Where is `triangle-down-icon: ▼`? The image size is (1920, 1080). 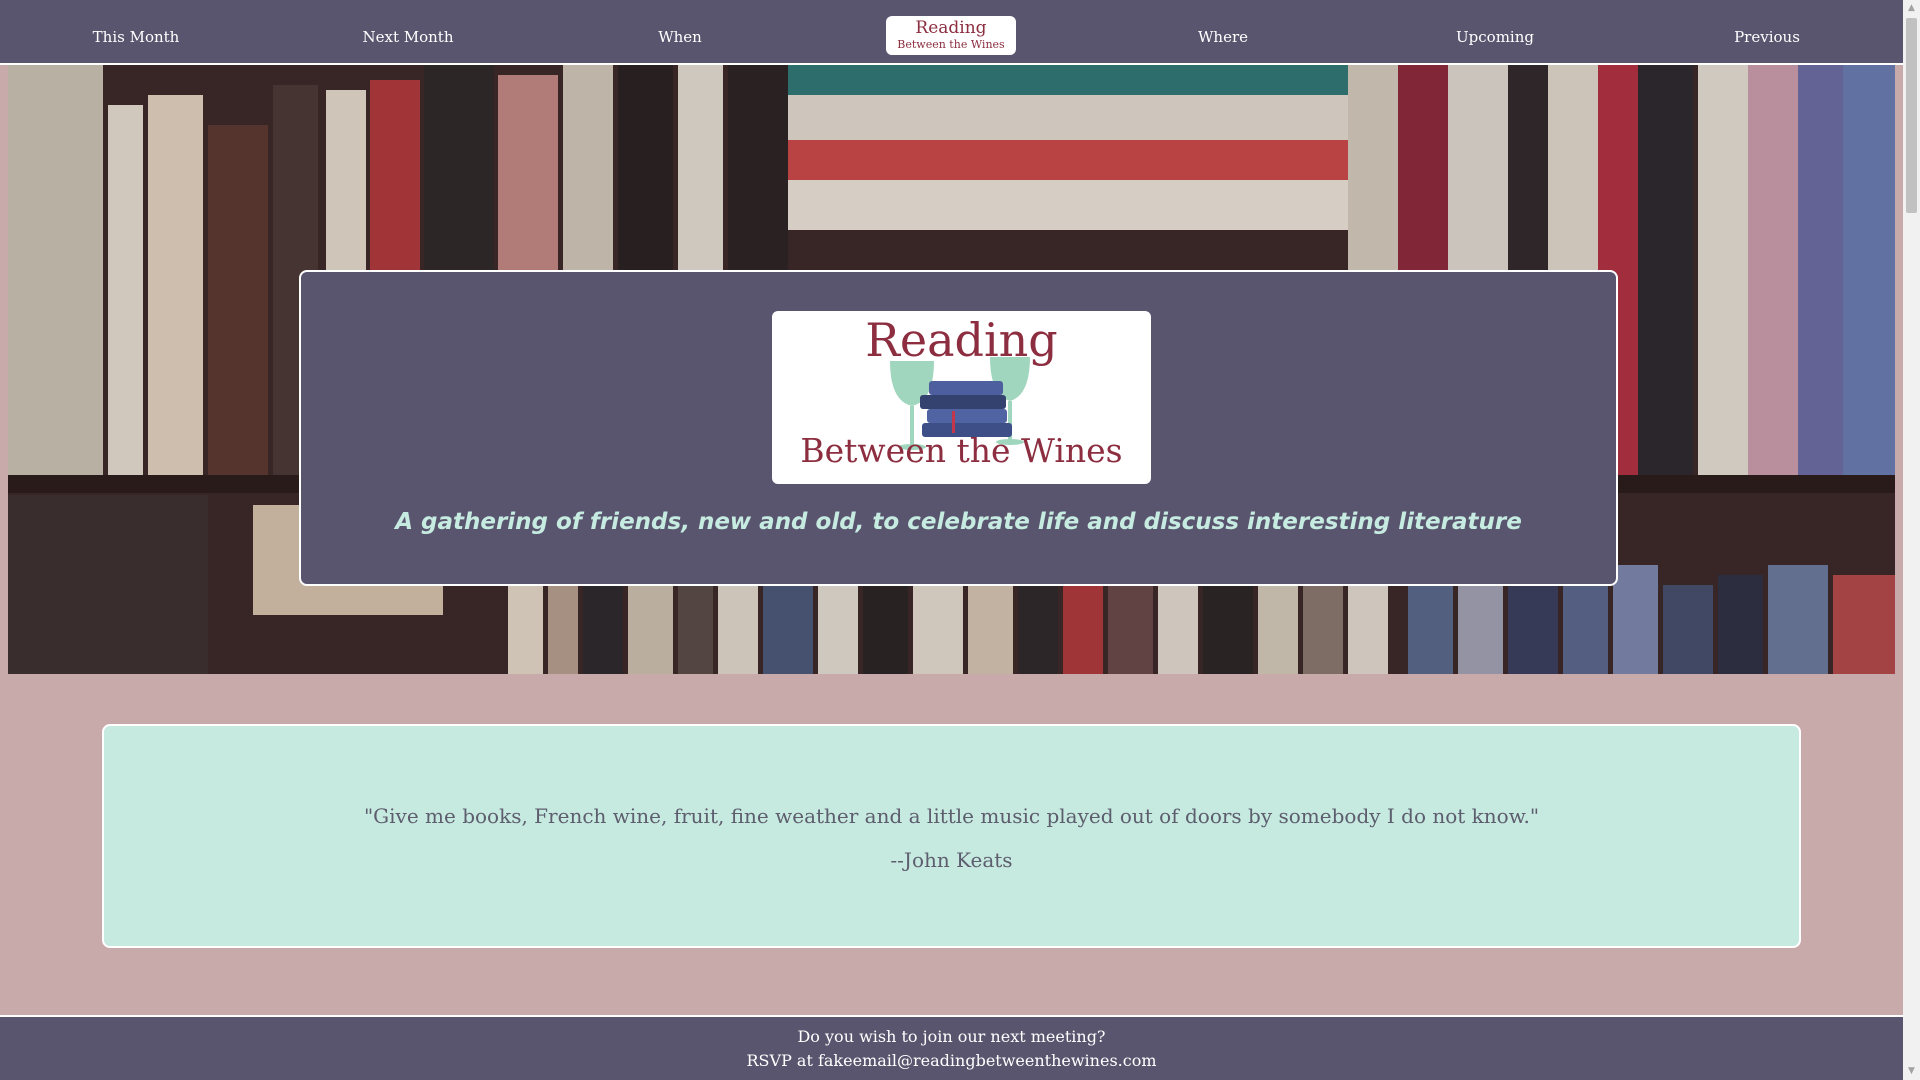
triangle-down-icon: ▼ is located at coordinates (1911, 1071).